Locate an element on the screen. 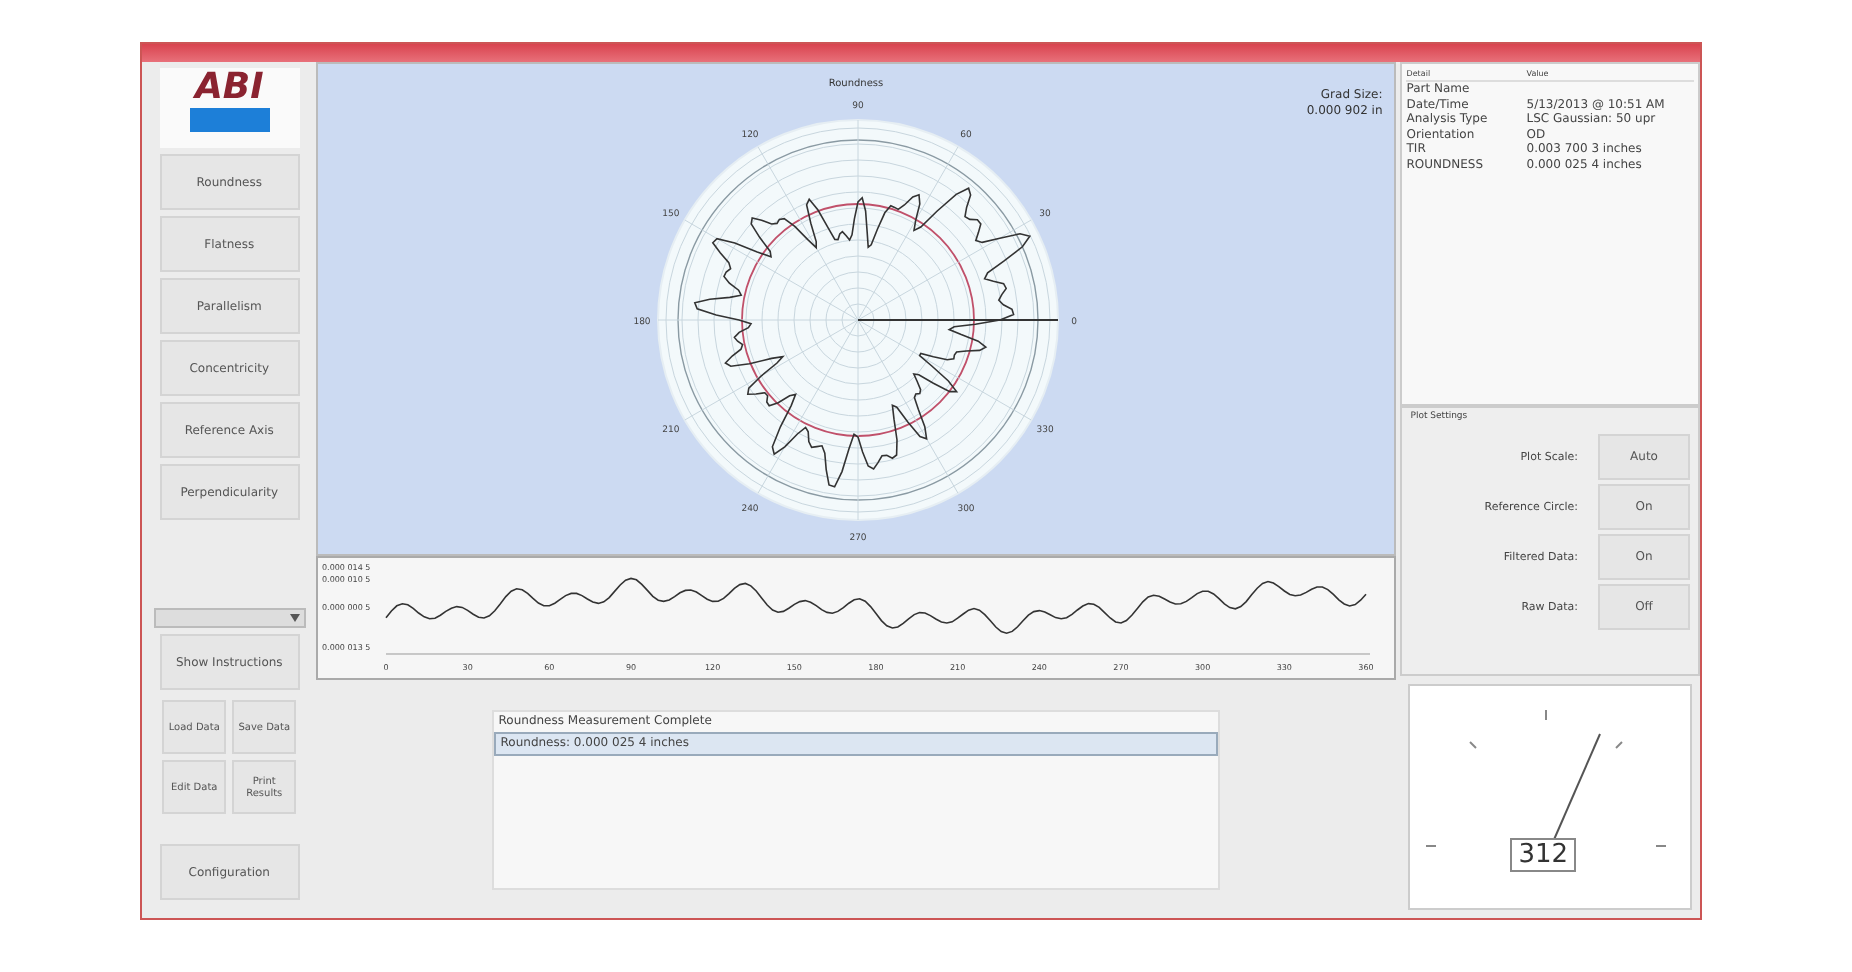  gauge-reading: 312 is located at coordinates (1543, 855).